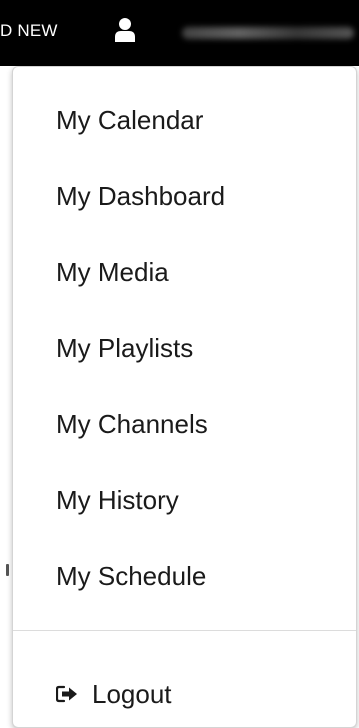 The image size is (359, 728). What do you see at coordinates (117, 500) in the screenshot?
I see `menu-item-my-history: My History` at bounding box center [117, 500].